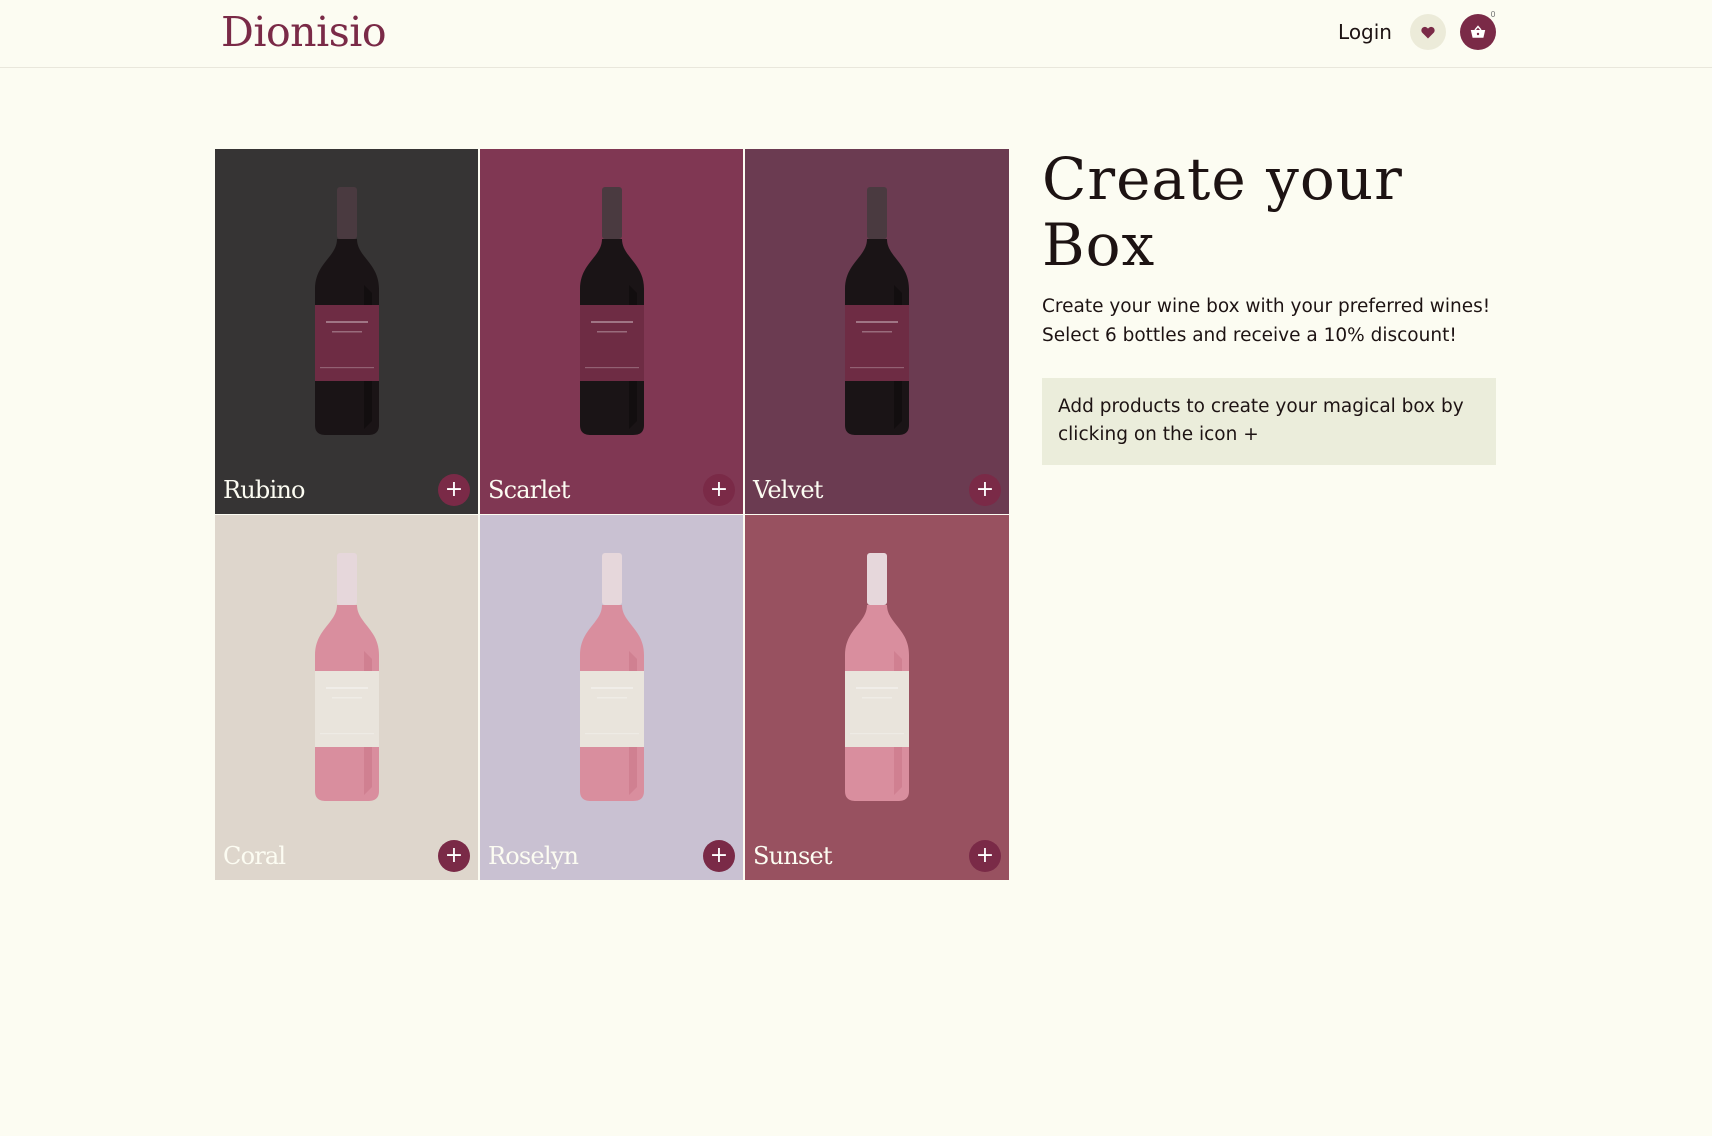  What do you see at coordinates (793, 856) in the screenshot?
I see `product-name: Sunset` at bounding box center [793, 856].